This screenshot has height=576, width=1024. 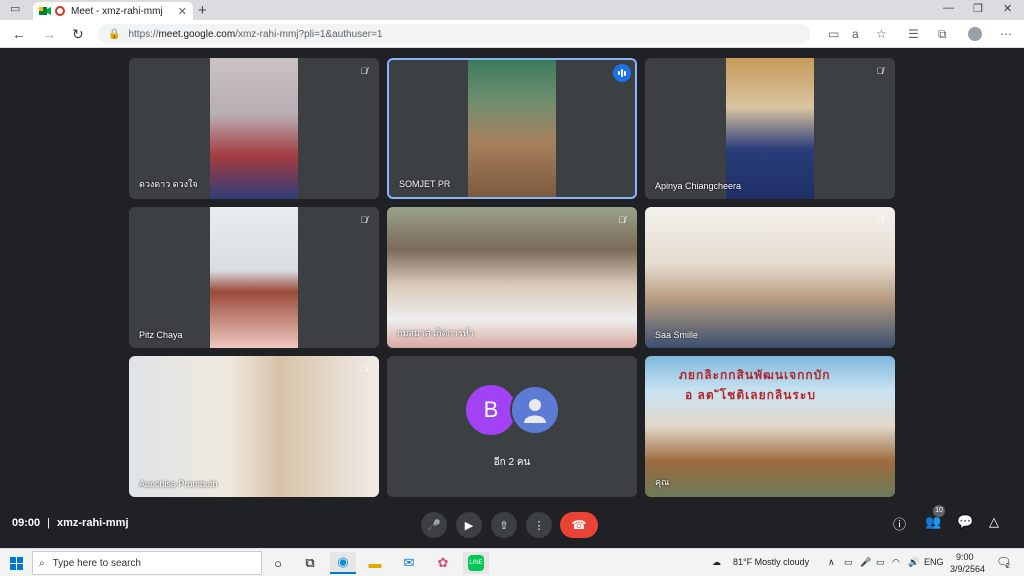 What do you see at coordinates (435, 333) in the screenshot?
I see `participant-name: กมลมาศ เกิดการทำ` at bounding box center [435, 333].